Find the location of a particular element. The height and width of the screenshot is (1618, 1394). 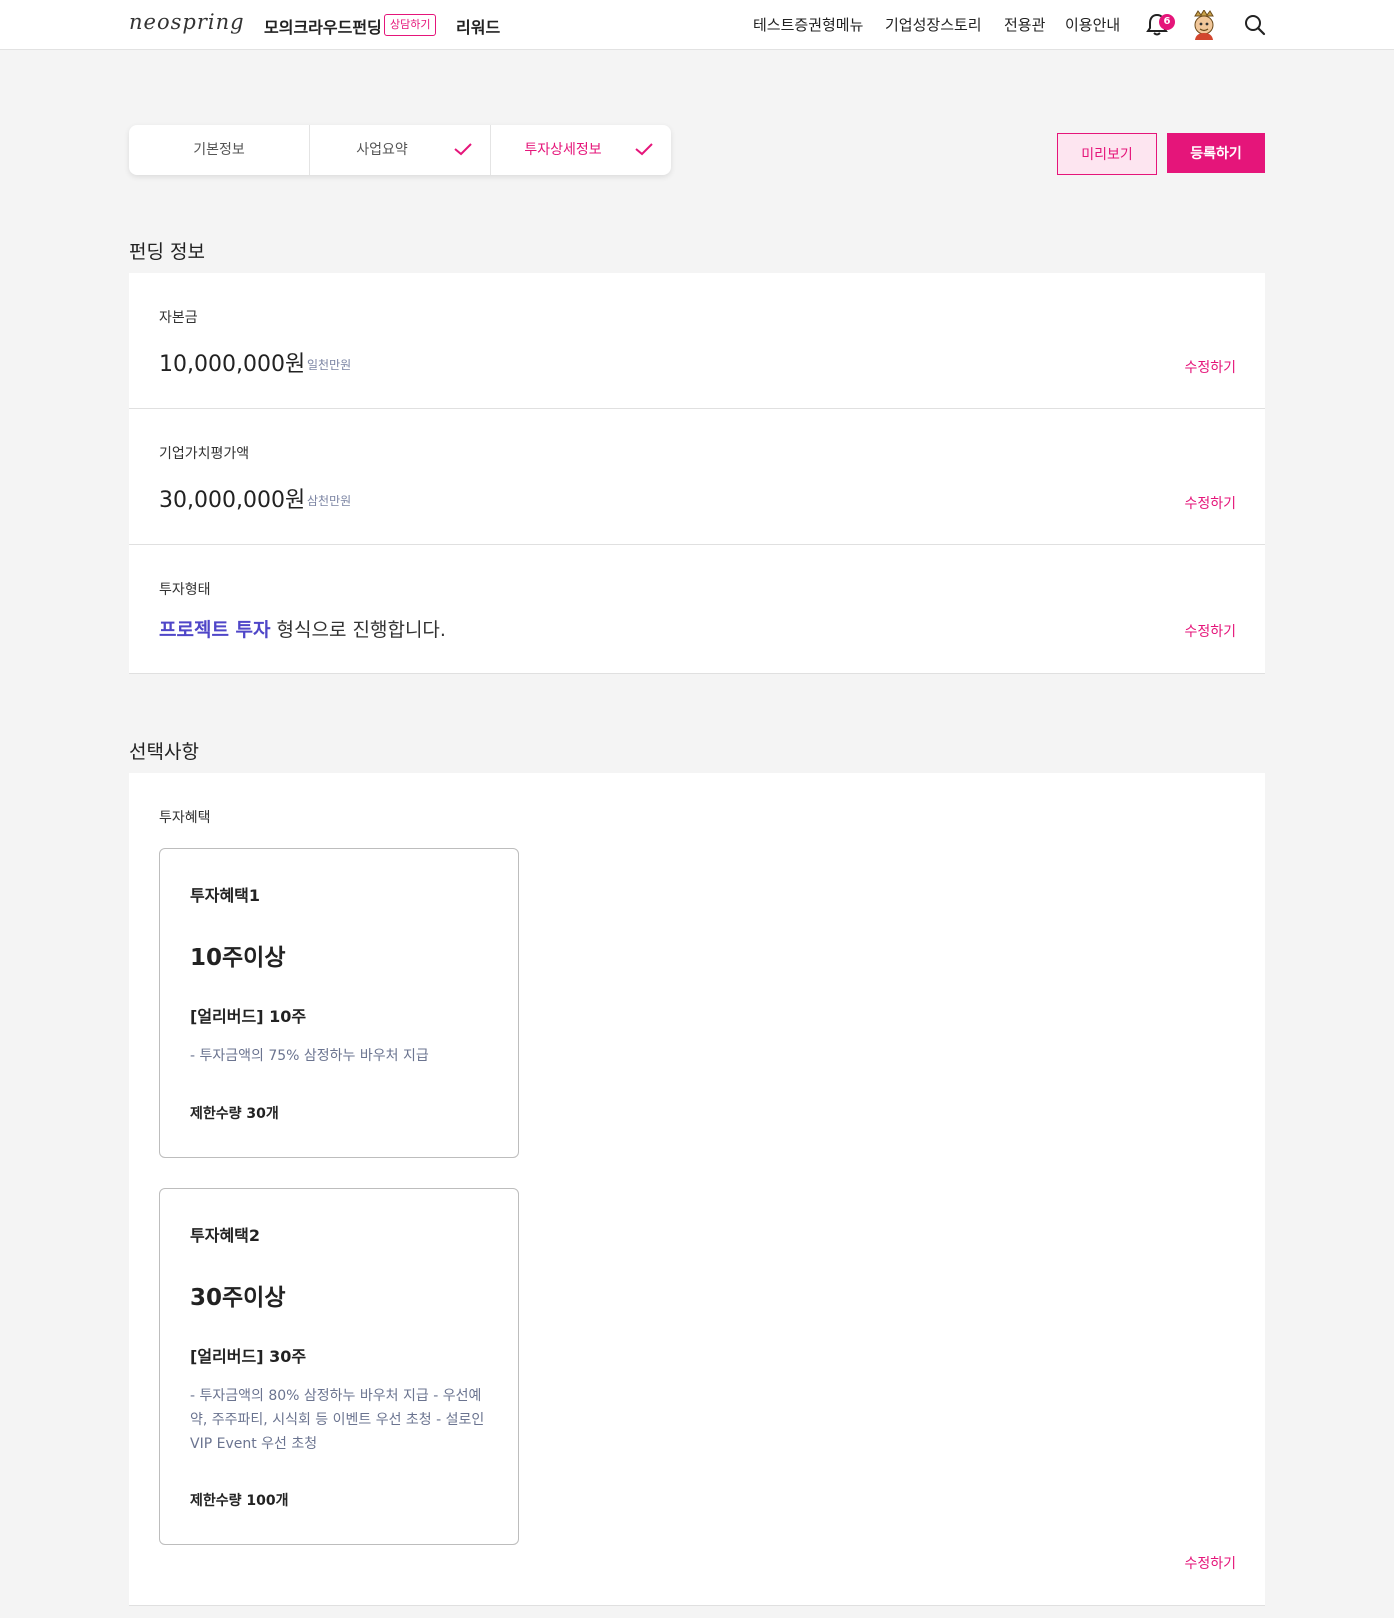

capital-label: 자본금 is located at coordinates (178, 318).